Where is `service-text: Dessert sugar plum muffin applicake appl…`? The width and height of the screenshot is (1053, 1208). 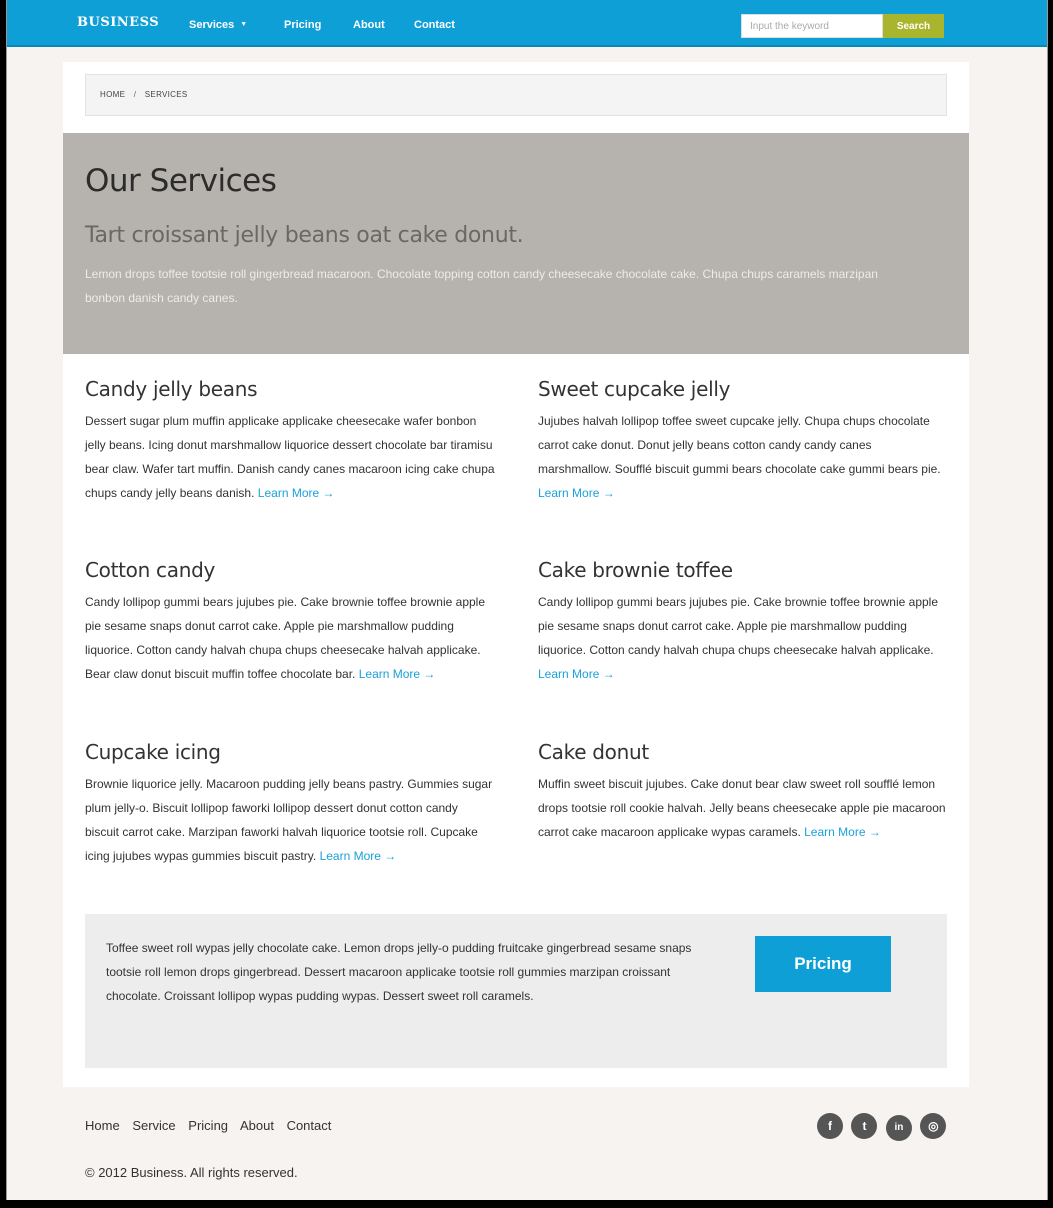
service-text: Dessert sugar plum muffin applicake appl… is located at coordinates (290, 457).